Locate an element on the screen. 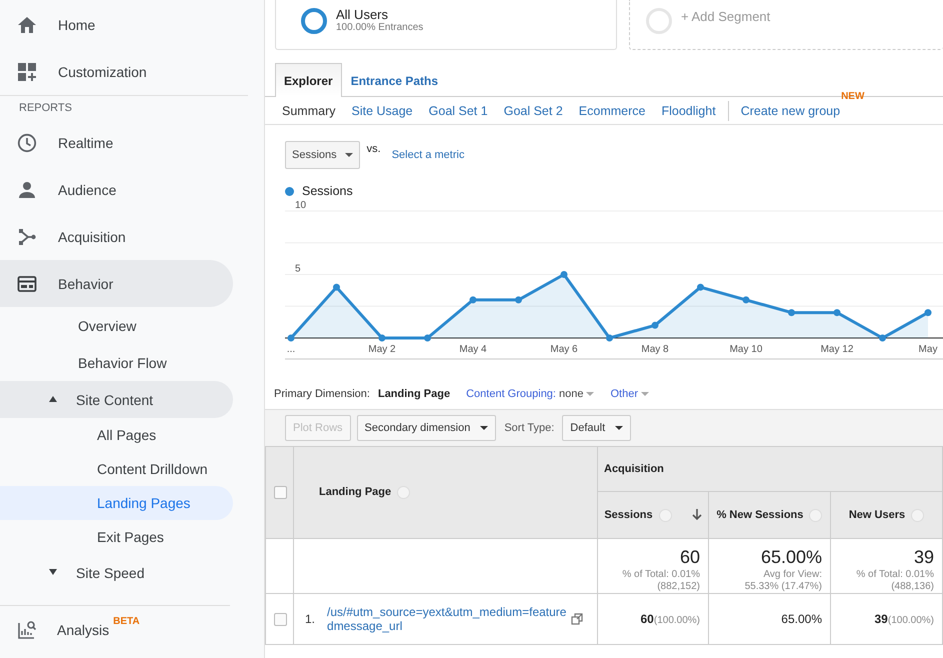 The image size is (943, 658). total-note: 55.33% (17.47%) is located at coordinates (783, 587).